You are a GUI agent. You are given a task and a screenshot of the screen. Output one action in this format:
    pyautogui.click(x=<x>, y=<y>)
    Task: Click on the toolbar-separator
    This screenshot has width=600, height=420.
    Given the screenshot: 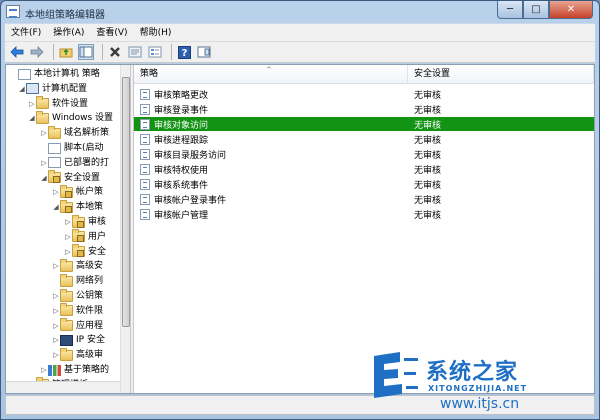 What is the action you would take?
    pyautogui.click(x=53, y=52)
    